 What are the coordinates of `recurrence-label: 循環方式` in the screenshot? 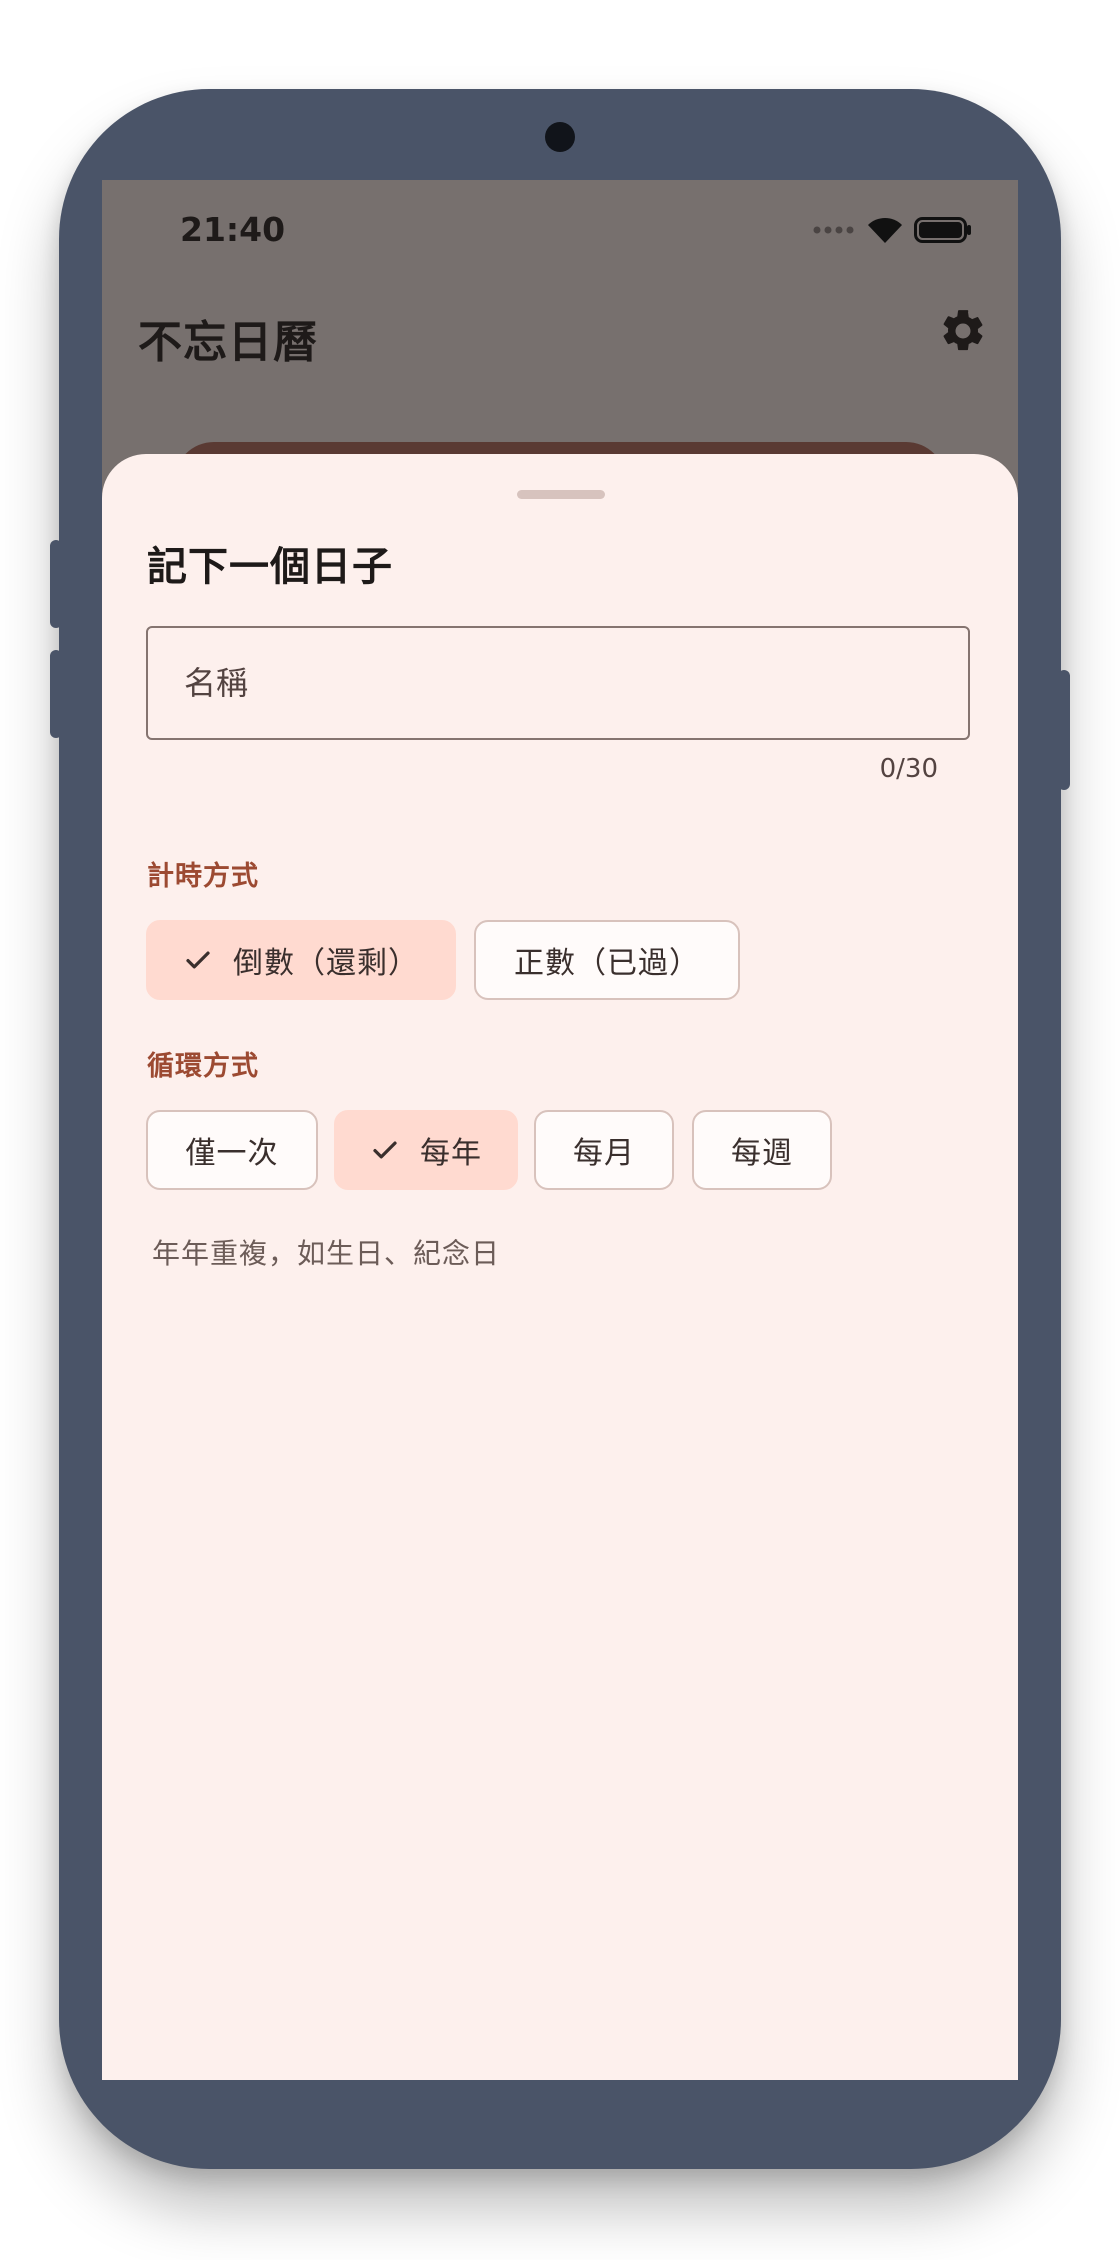 It's located at (203, 1066).